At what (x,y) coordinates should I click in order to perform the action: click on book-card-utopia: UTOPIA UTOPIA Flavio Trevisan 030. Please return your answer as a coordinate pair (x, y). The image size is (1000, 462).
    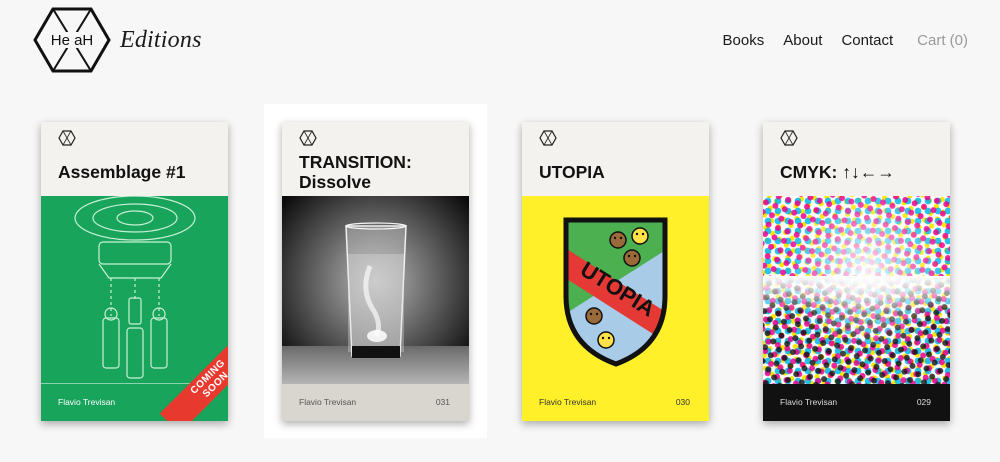
    Looking at the image, I should click on (615, 271).